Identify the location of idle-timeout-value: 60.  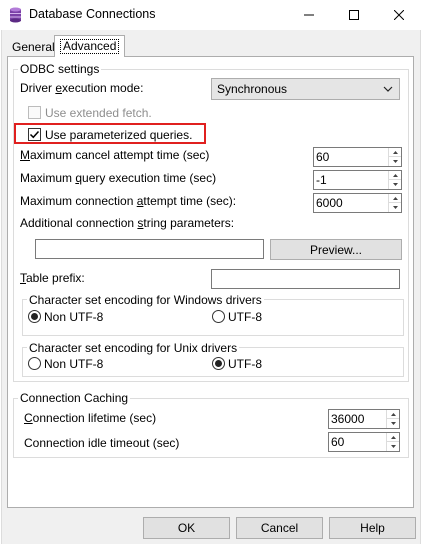
(338, 442).